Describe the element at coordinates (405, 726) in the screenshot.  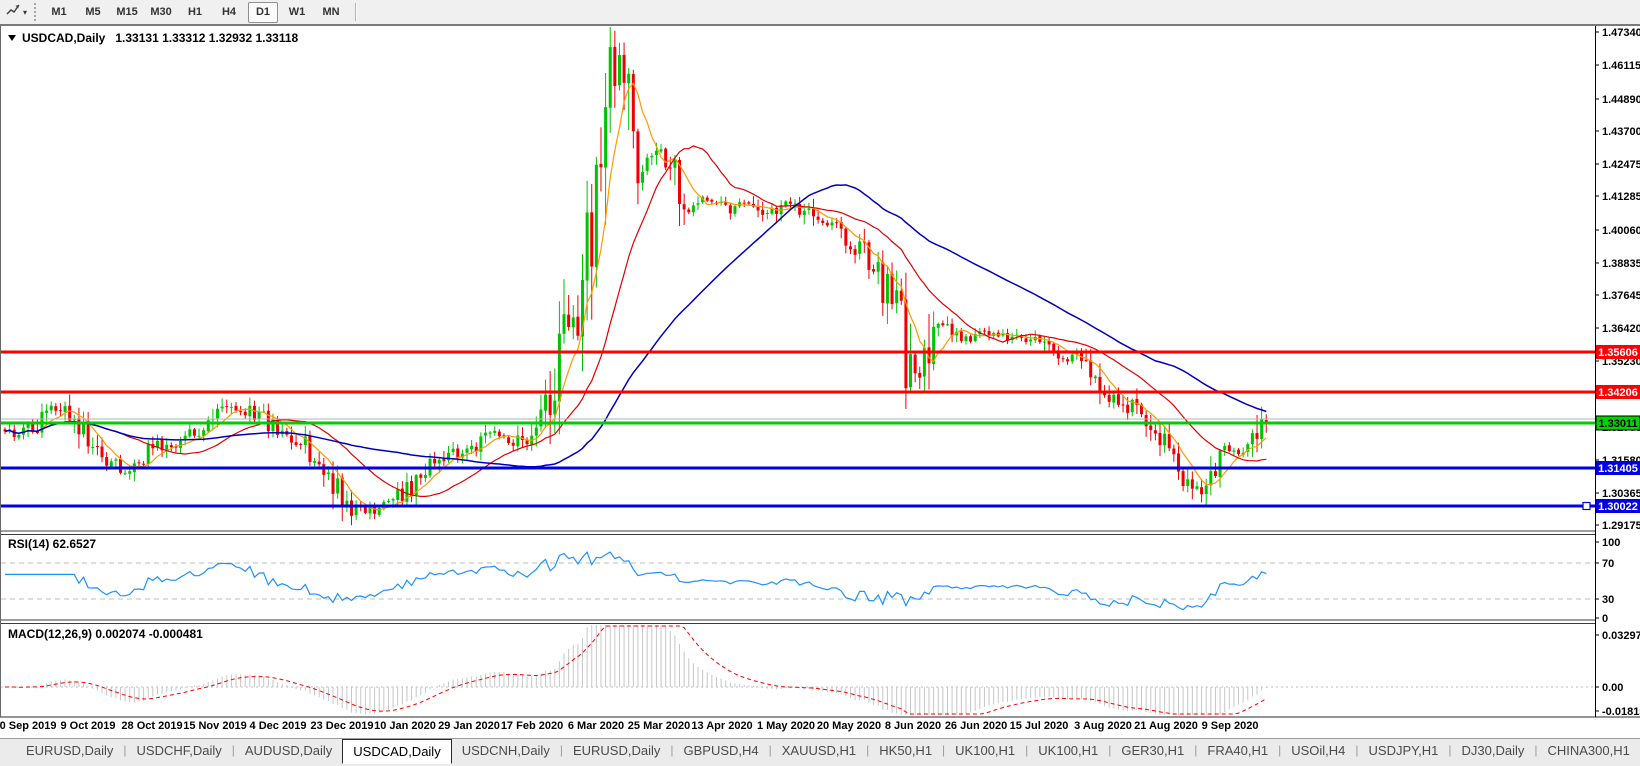
I see `date-tick-label: 10 Jan 2020` at that location.